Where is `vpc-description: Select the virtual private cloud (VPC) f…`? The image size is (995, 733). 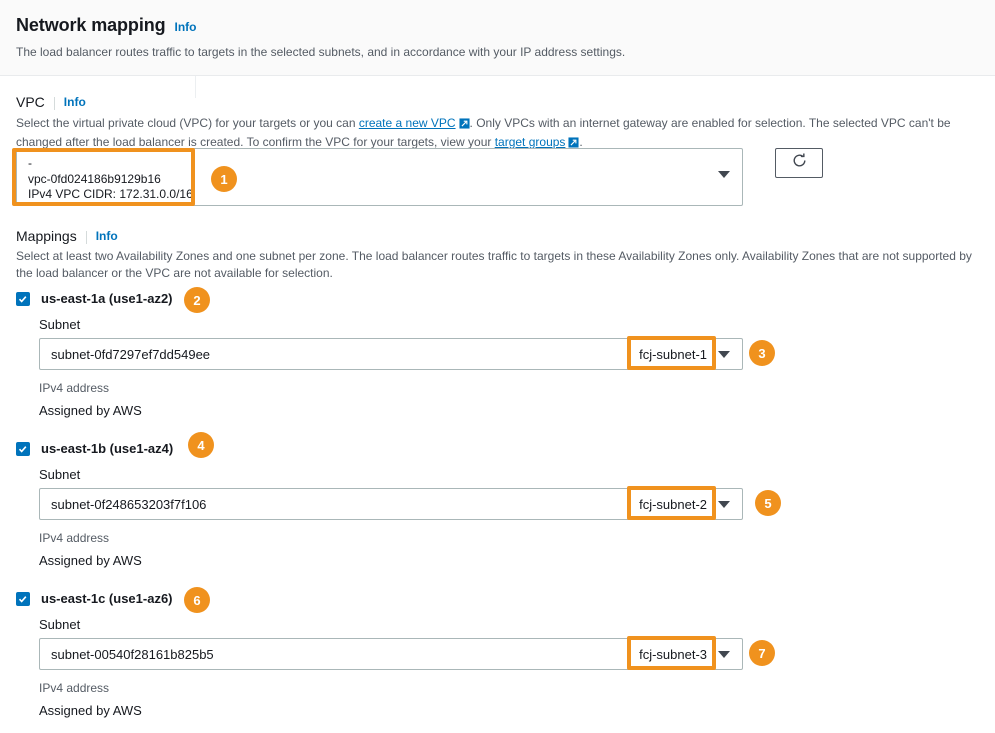 vpc-description: Select the virtual private cloud (VPC) f… is located at coordinates (499, 133).